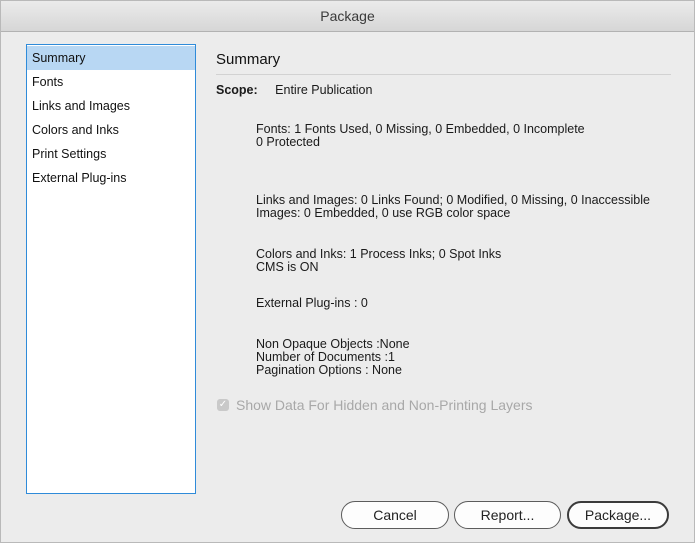  I want to click on scope-value: Entire Publication, so click(324, 90).